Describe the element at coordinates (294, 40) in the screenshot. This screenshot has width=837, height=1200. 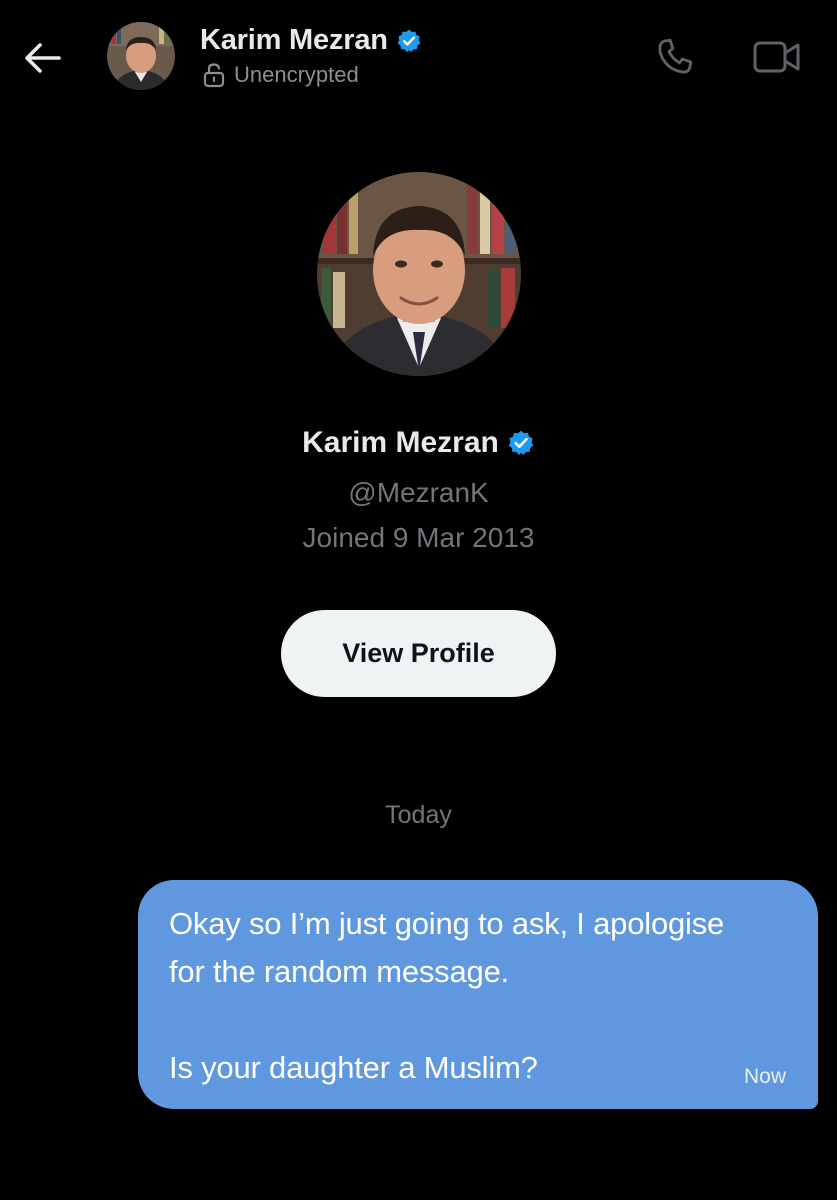
I see `contact-name: Karim Mezran` at that location.